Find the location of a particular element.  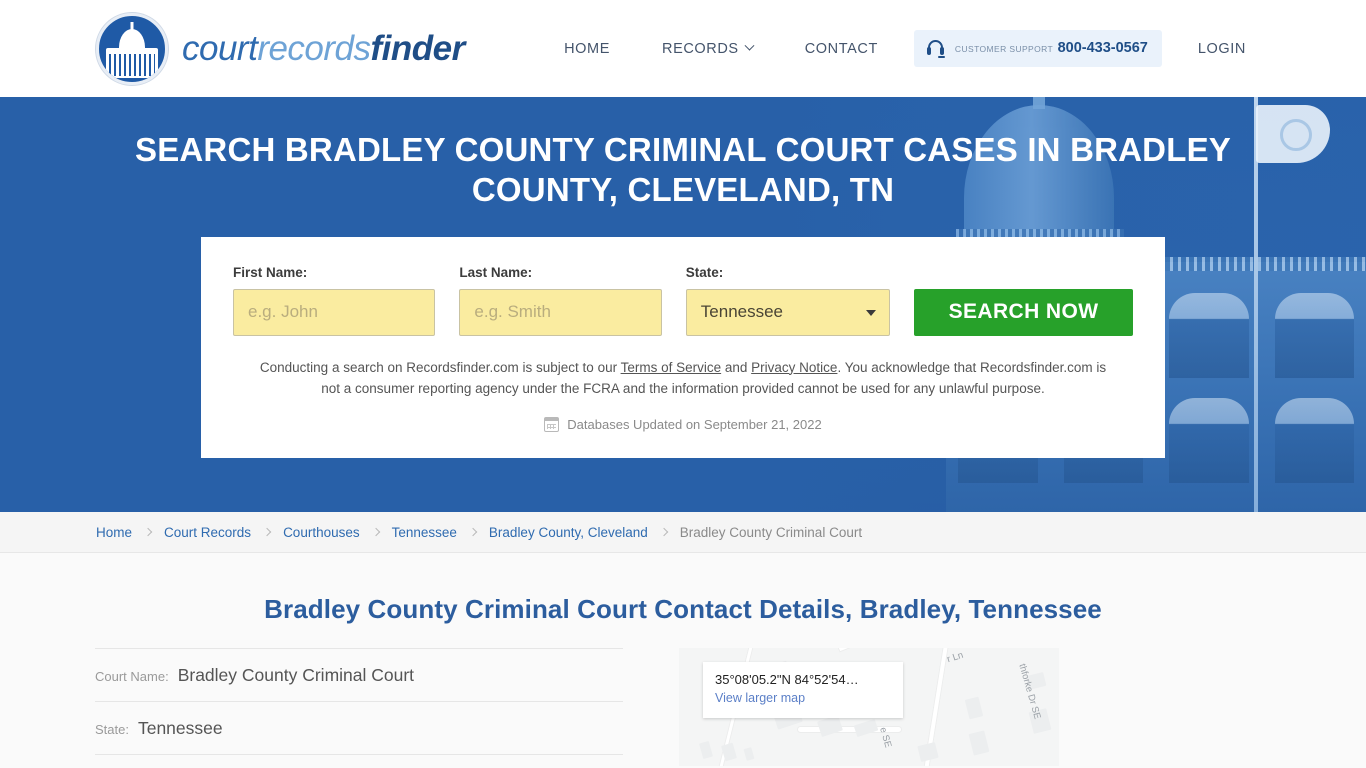

state-select is located at coordinates (788, 312).